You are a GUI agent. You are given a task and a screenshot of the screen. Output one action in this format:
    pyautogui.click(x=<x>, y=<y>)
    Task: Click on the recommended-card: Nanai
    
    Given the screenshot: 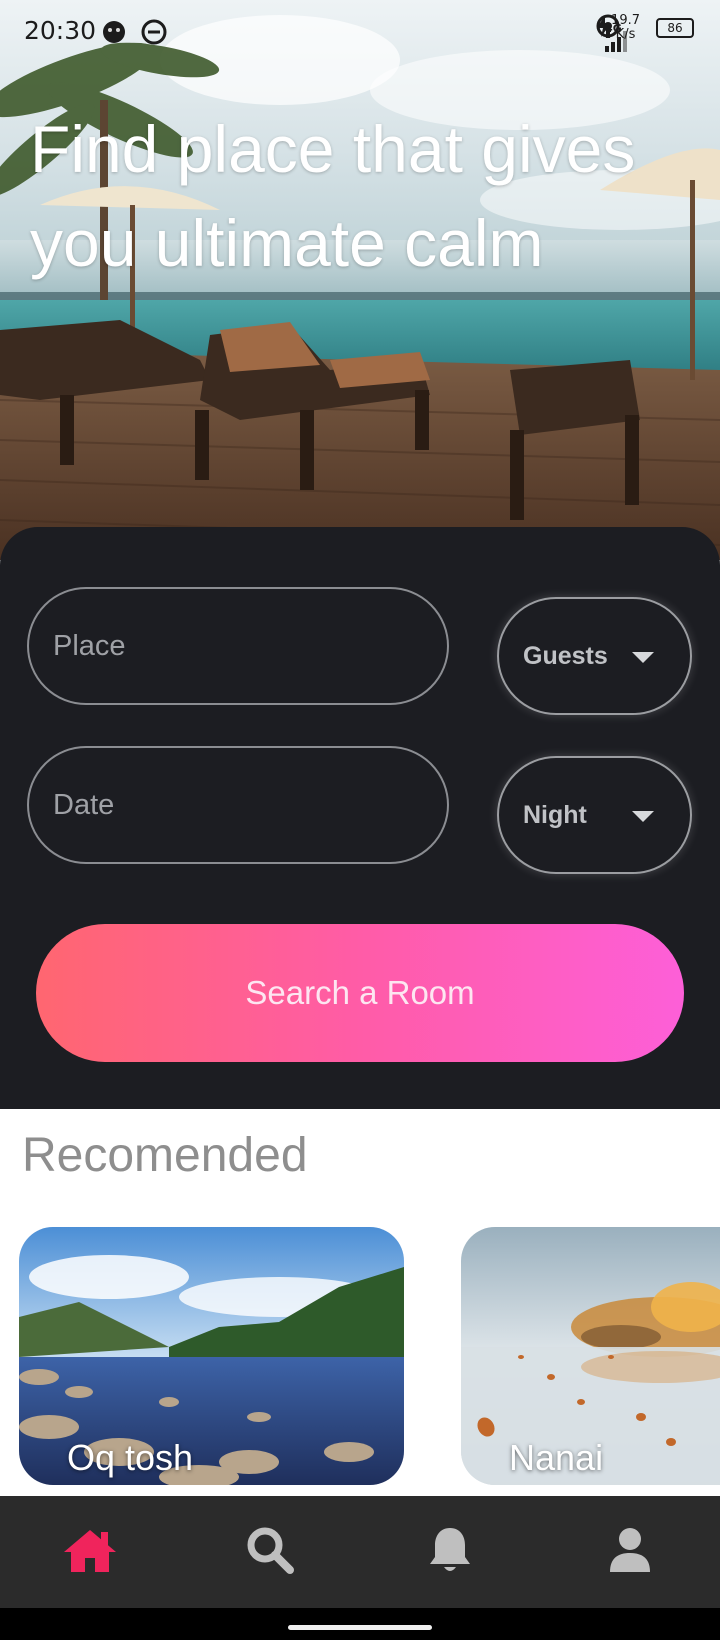 What is the action you would take?
    pyautogui.click(x=590, y=1356)
    